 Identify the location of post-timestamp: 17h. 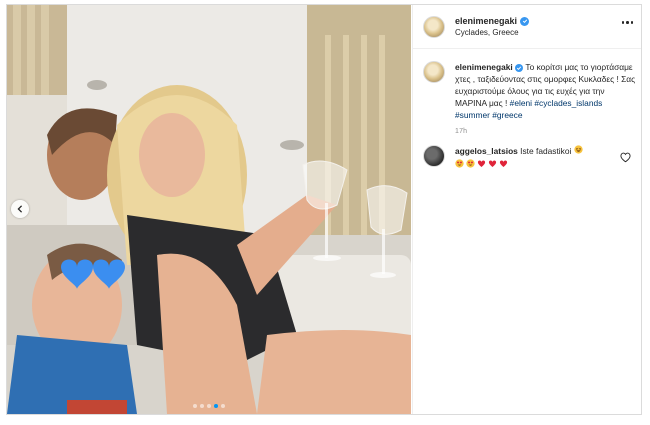
(546, 131).